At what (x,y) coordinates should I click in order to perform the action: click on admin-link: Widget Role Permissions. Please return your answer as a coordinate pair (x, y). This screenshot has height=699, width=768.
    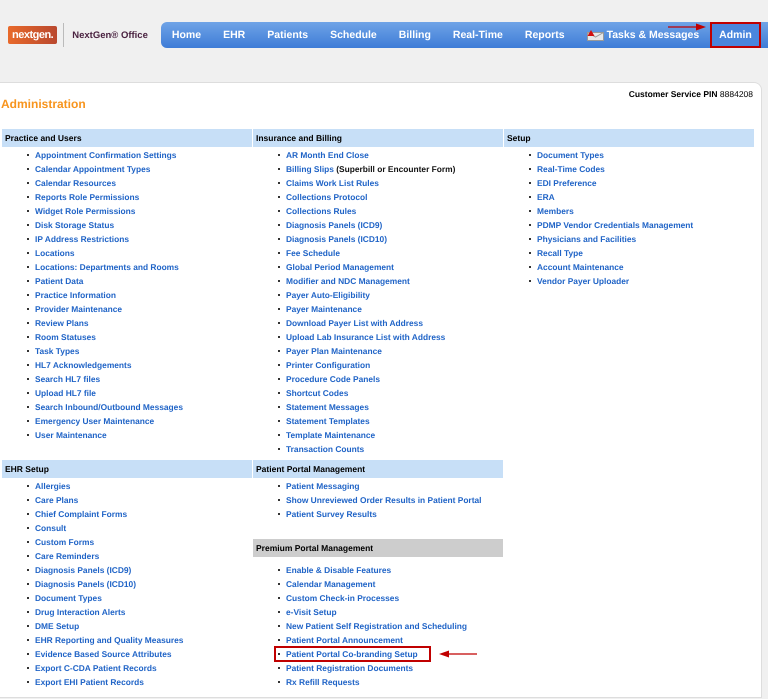
    Looking at the image, I should click on (85, 211).